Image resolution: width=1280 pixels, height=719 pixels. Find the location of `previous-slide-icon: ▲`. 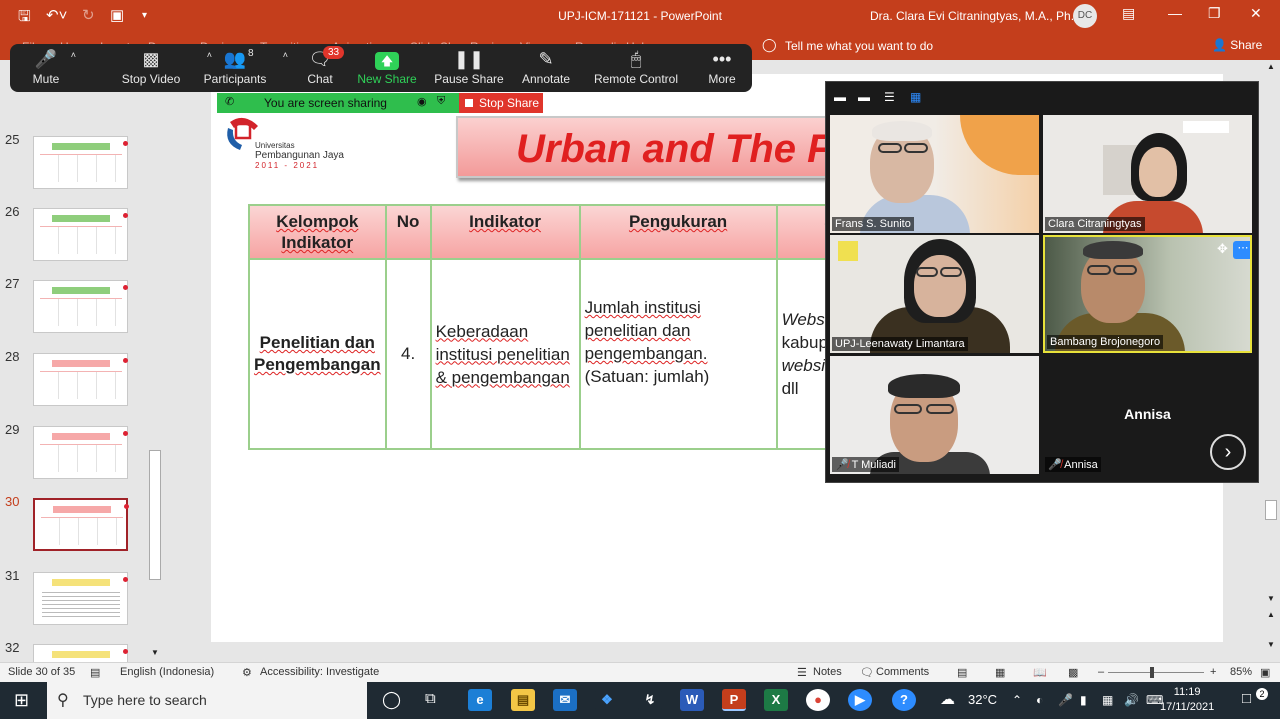

previous-slide-icon: ▲ is located at coordinates (1271, 614).